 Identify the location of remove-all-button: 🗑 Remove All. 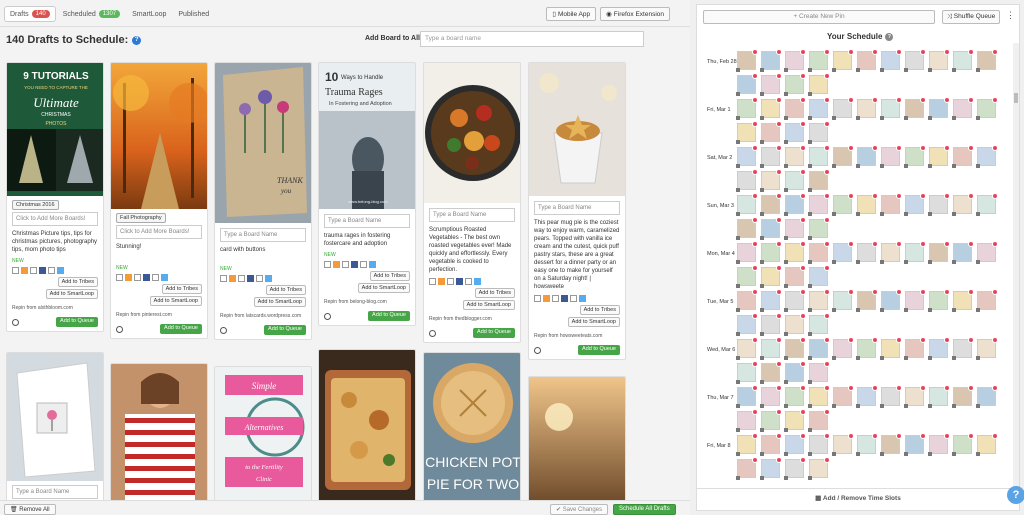
(30, 509).